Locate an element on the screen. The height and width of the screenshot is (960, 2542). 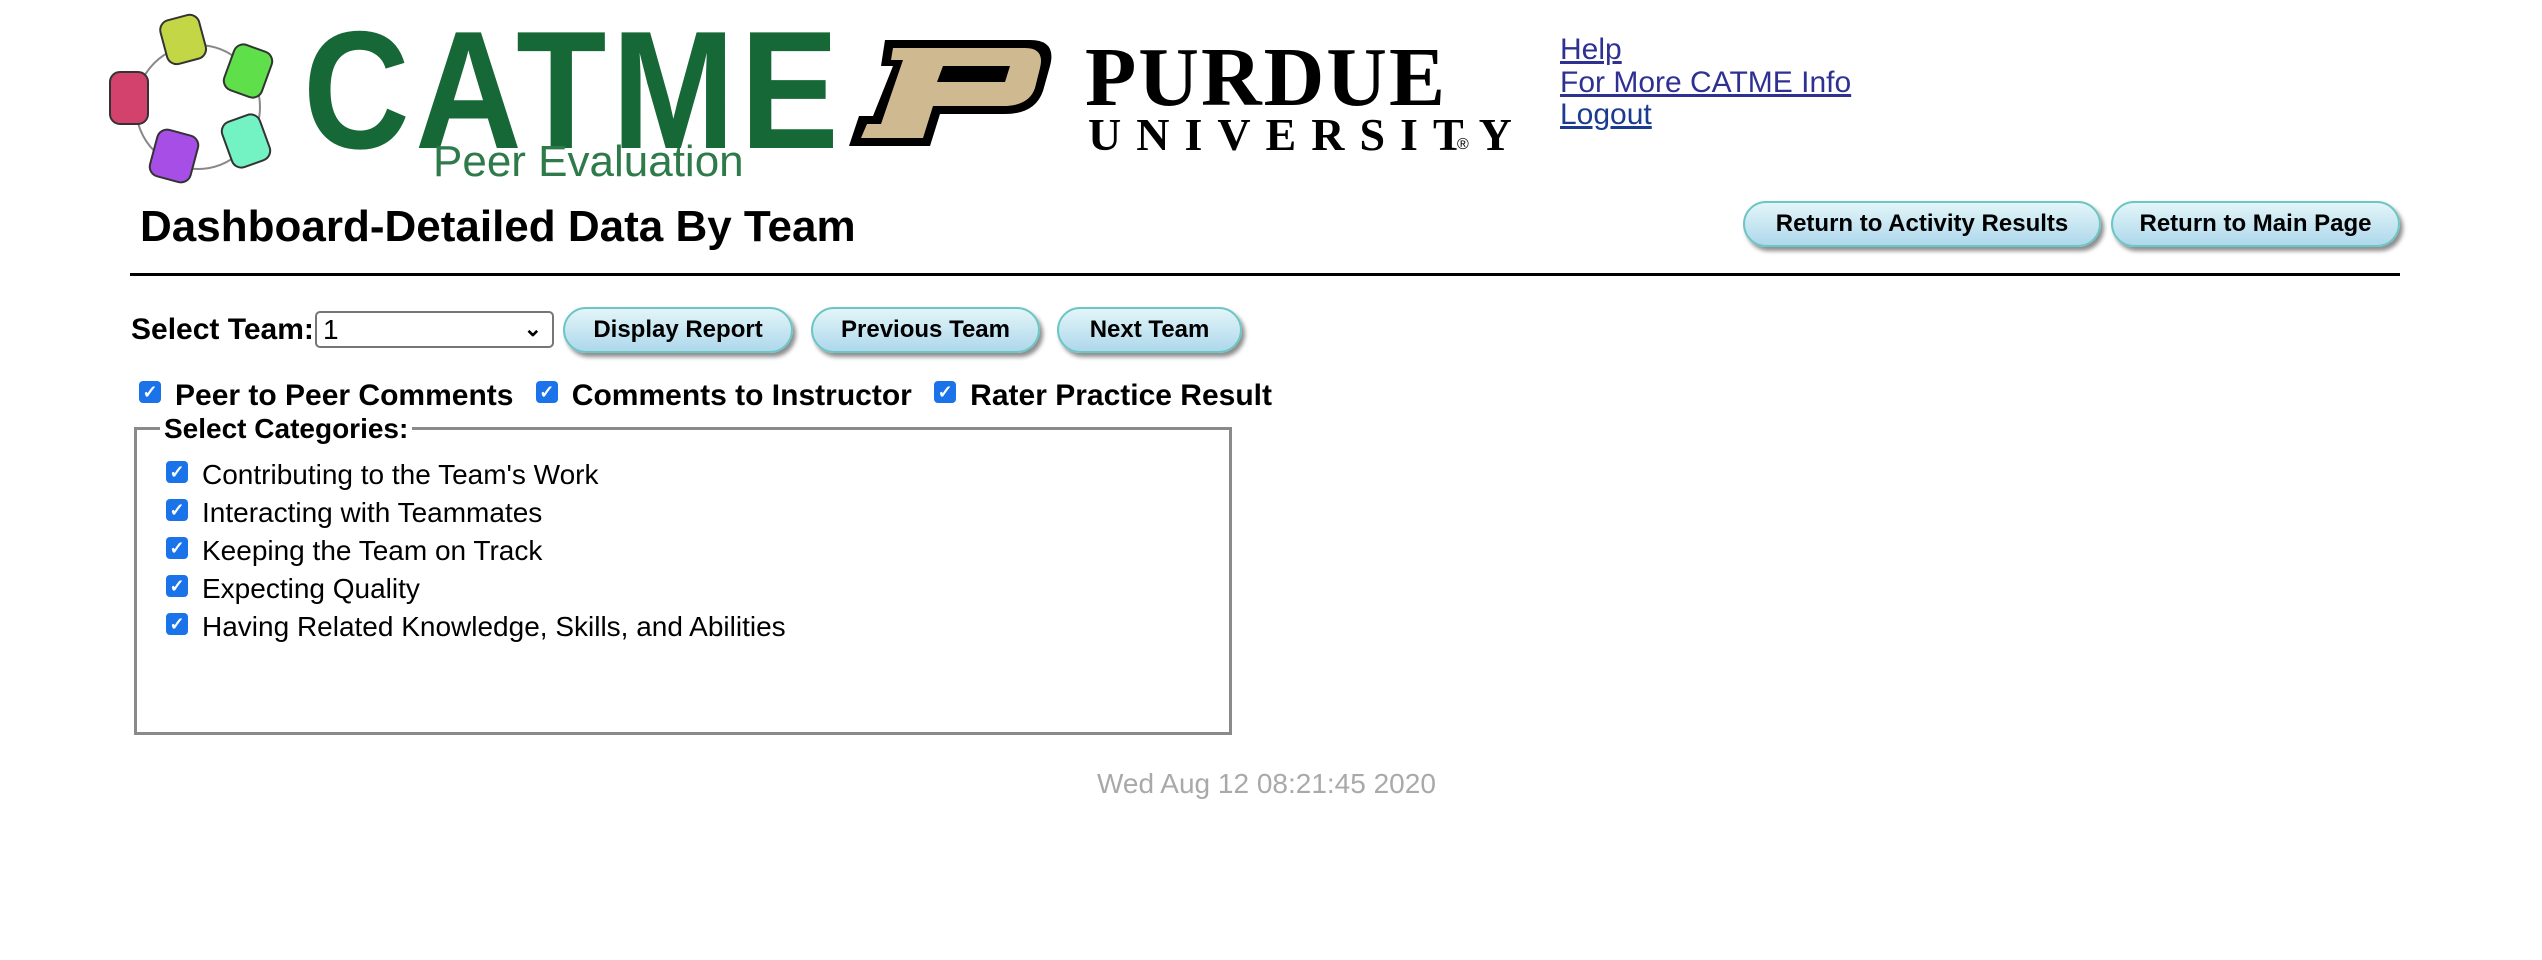
category-item: ✓ Keeping the Team on Track is located at coordinates (476, 554).